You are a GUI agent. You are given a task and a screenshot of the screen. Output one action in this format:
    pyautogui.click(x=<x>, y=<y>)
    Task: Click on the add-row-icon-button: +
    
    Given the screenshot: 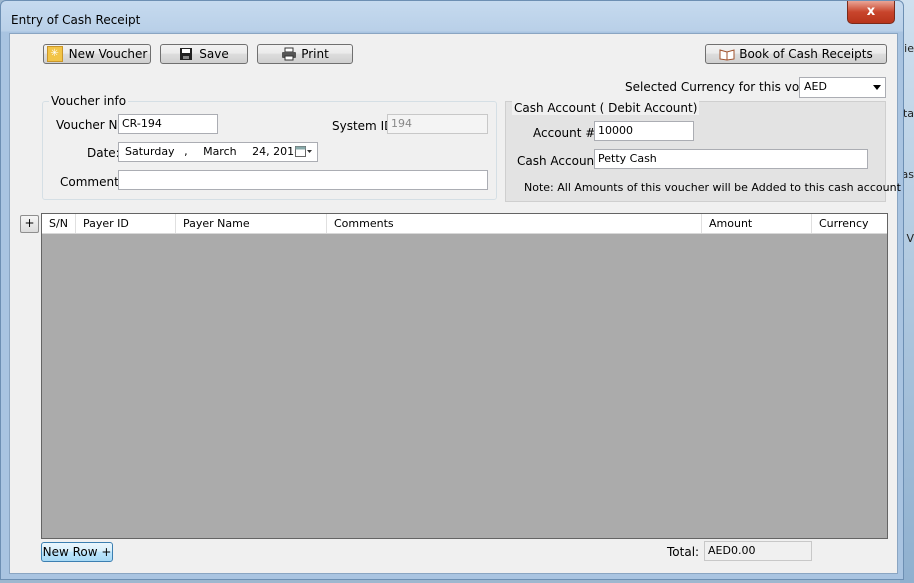 What is the action you would take?
    pyautogui.click(x=29, y=224)
    